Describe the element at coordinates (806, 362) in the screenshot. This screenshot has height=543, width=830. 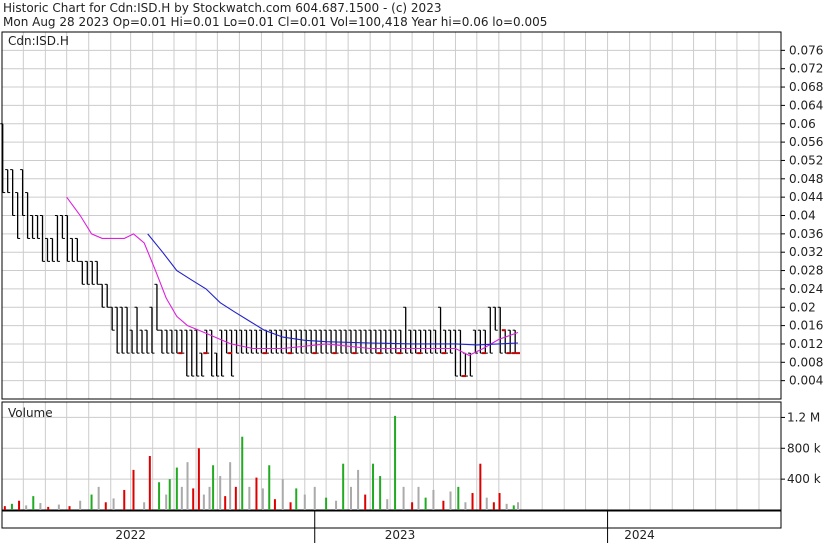
I see `price-y-tick-label: 0.008` at that location.